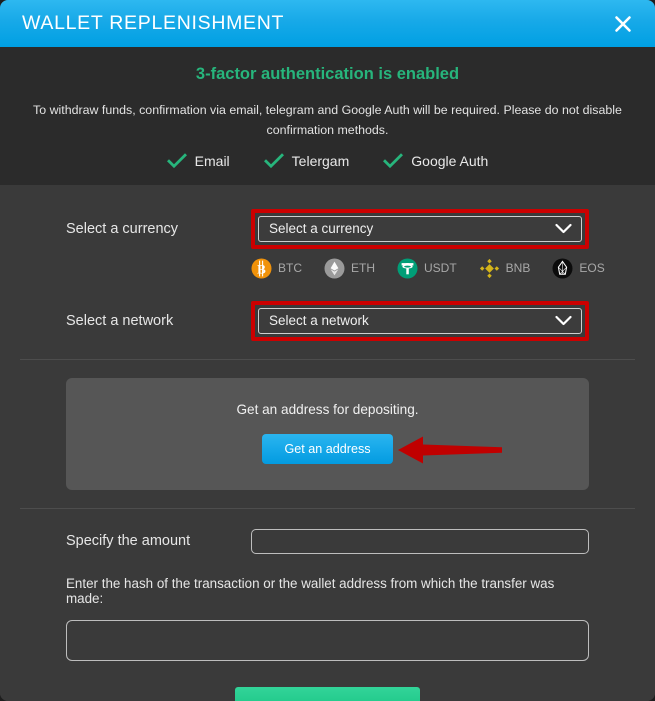 Image resolution: width=655 pixels, height=701 pixels. I want to click on close-glyph, so click(623, 23).